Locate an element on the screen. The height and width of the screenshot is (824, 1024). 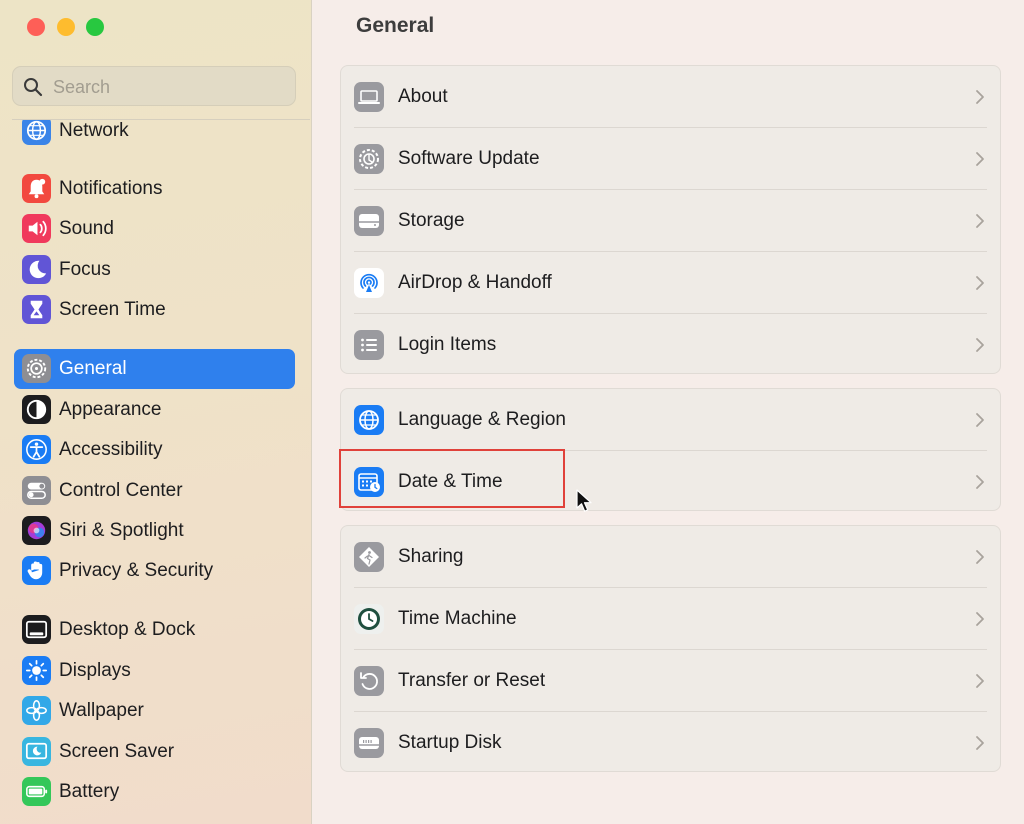
sidebar-item-wallpaper: Wallpaper is located at coordinates (154, 711).